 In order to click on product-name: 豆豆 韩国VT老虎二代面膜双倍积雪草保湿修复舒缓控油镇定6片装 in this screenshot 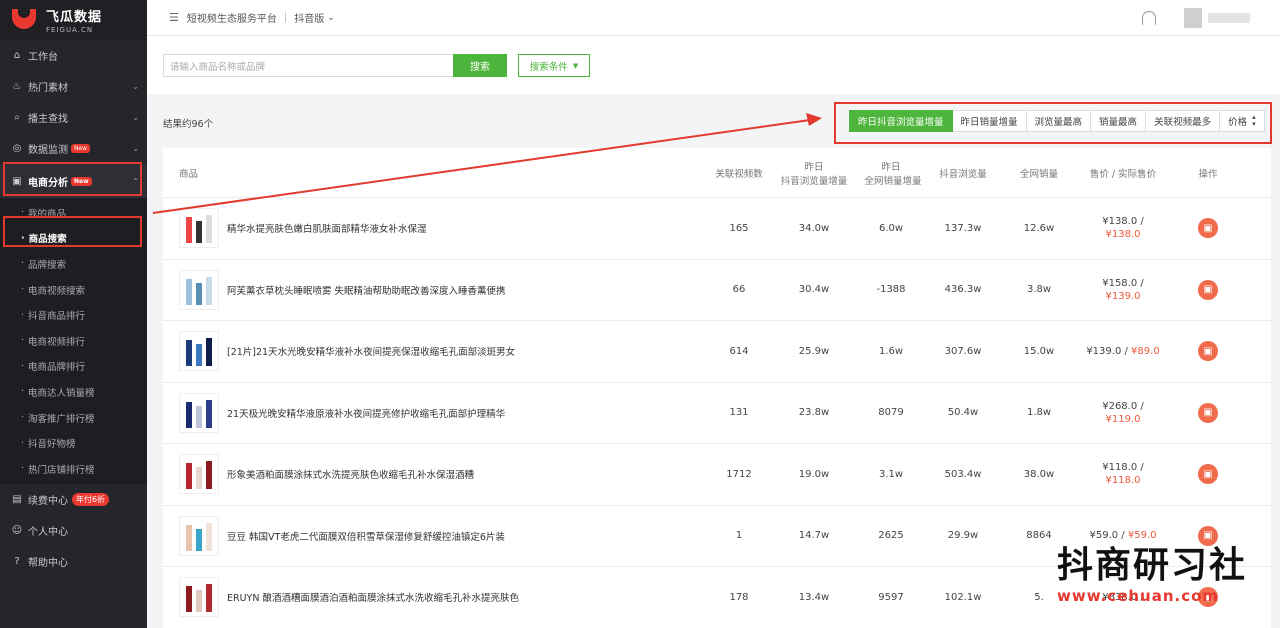, I will do `click(366, 536)`.